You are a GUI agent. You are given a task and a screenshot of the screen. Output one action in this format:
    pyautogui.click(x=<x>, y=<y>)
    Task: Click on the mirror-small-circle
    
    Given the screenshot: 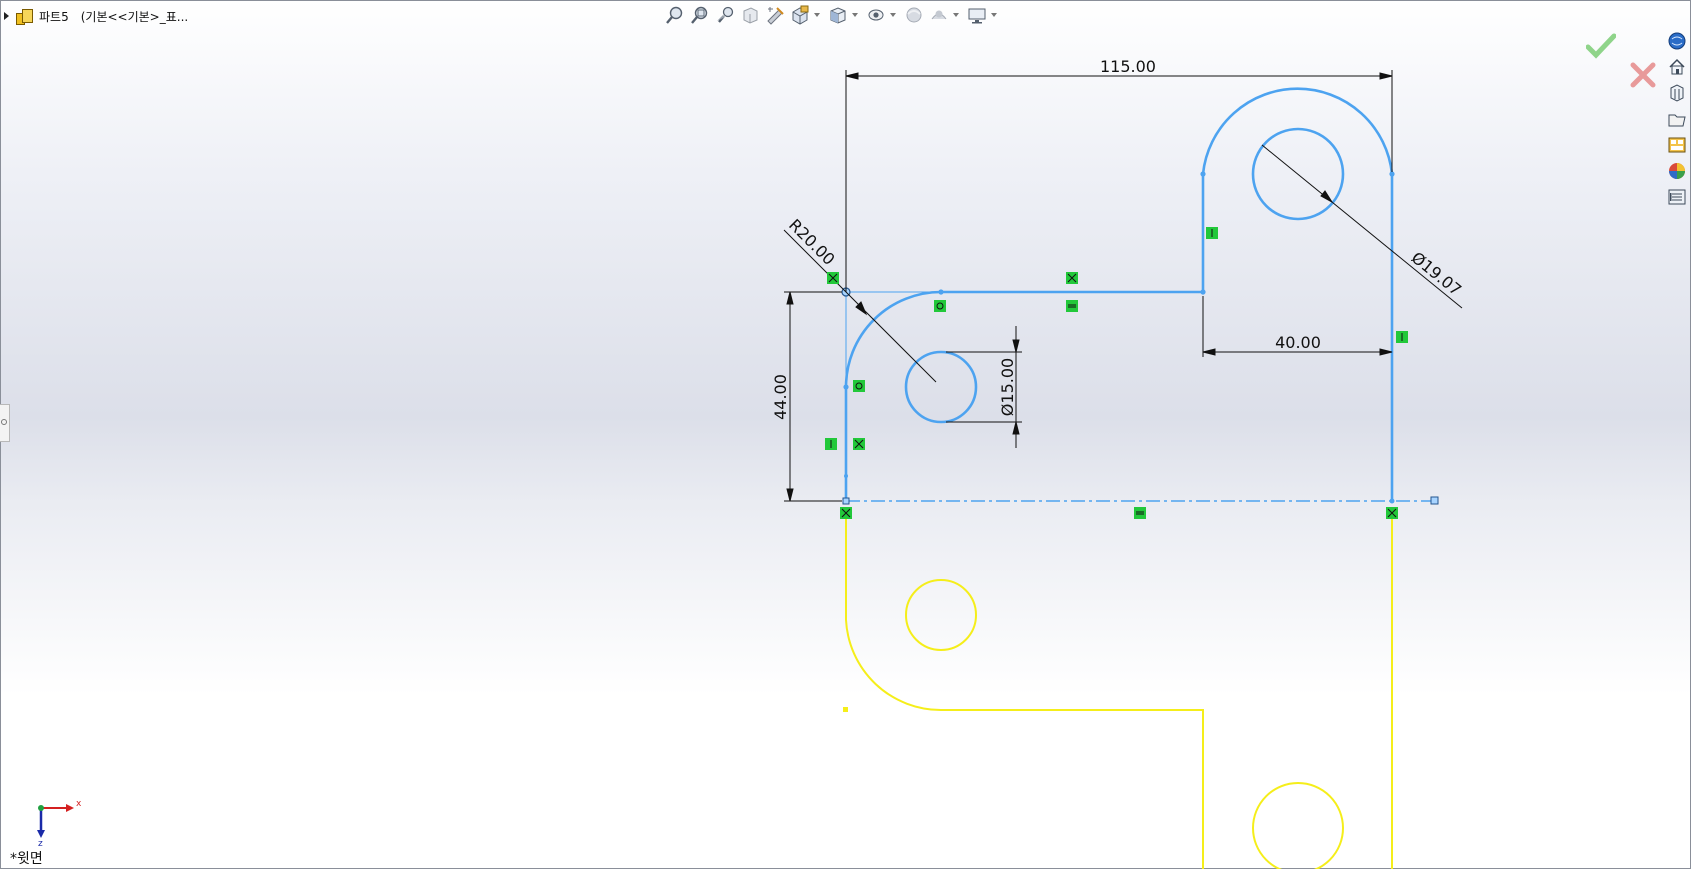 What is the action you would take?
    pyautogui.click(x=941, y=615)
    